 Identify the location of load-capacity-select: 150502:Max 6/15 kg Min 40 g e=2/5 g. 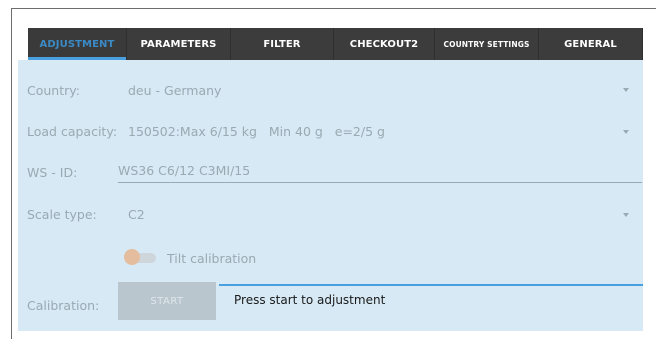
(256, 131).